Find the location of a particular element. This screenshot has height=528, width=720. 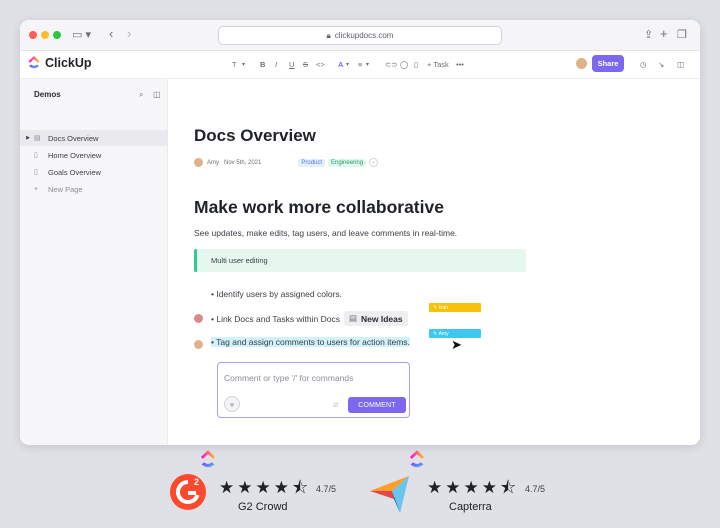

author-name: Amy is located at coordinates (213, 162).